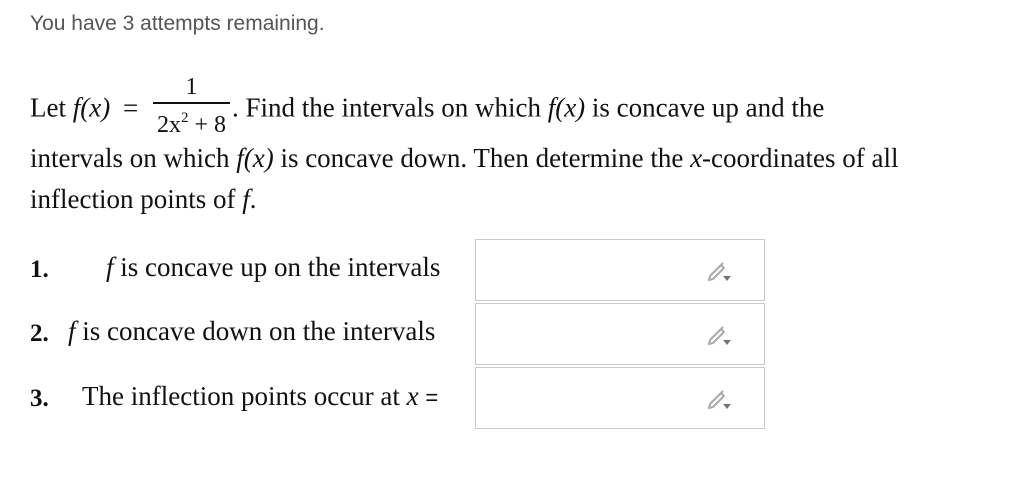 The image size is (1024, 479). What do you see at coordinates (177, 23) in the screenshot?
I see `attempts-remaining: You have 3 attempts remaining.` at bounding box center [177, 23].